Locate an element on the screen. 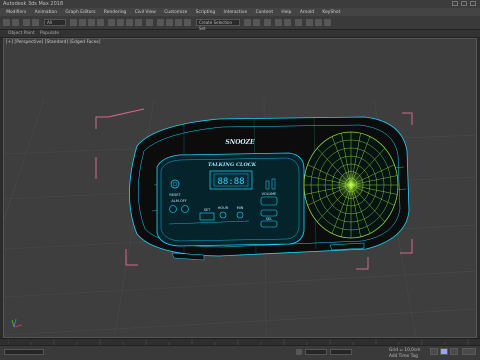 The image size is (480, 360). menu-animation: Animation is located at coordinates (45, 12).